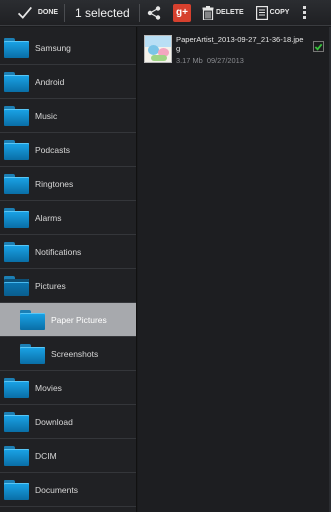  Describe the element at coordinates (50, 285) in the screenshot. I see `folder-label: Pictures` at that location.